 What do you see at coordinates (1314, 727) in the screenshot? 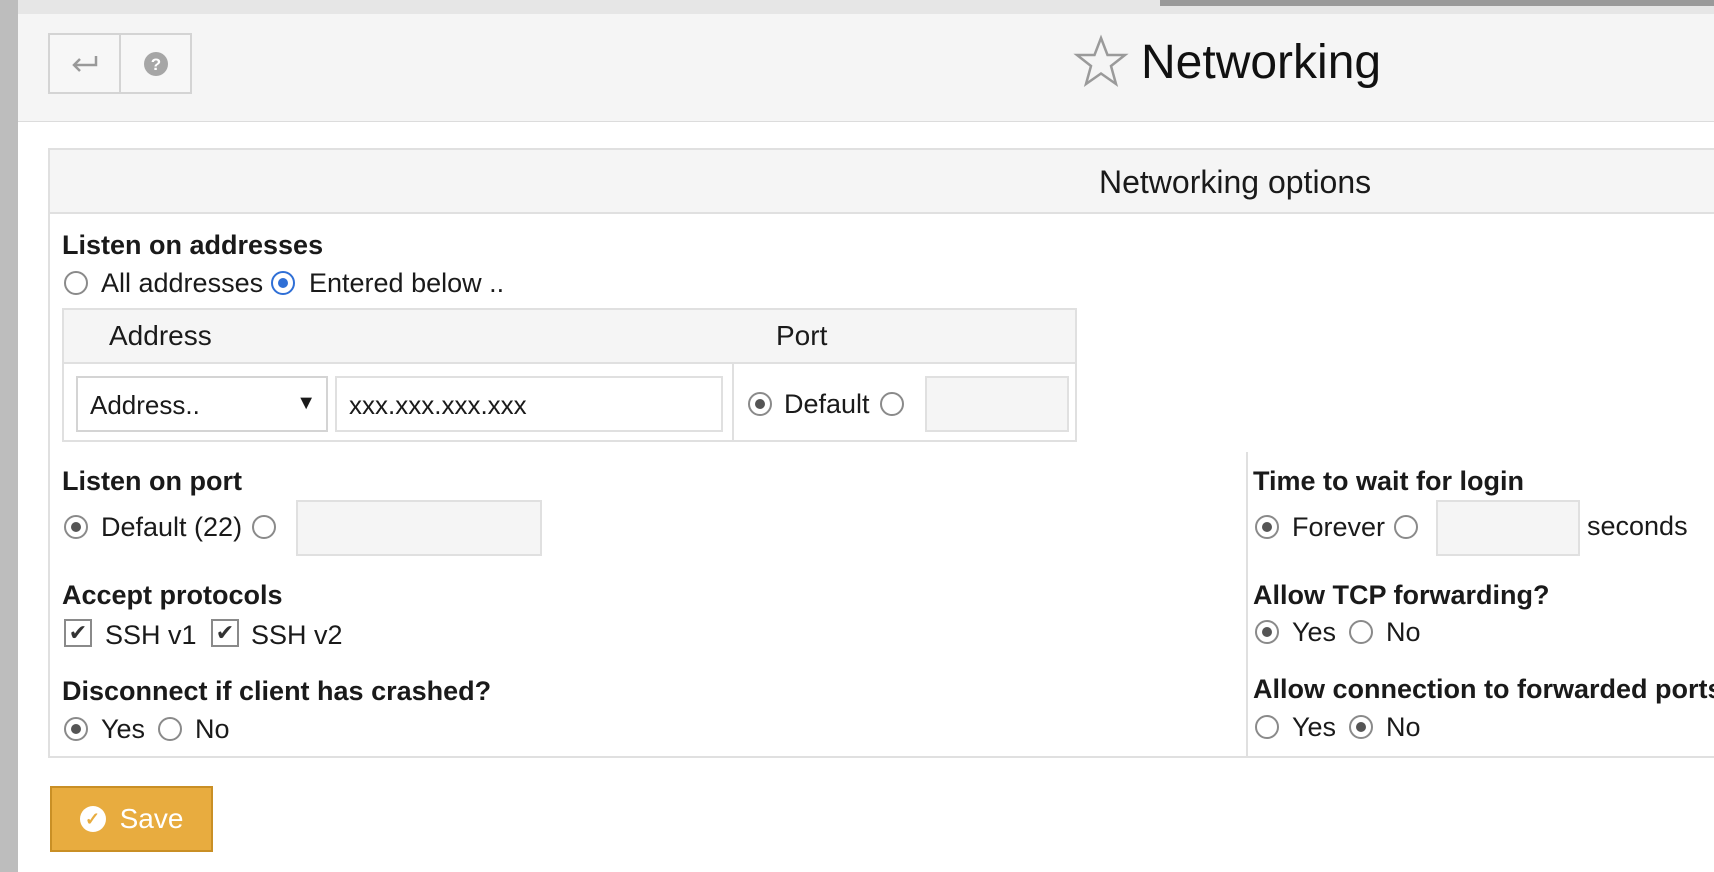
I see `forwarded-ports-yes-label: Yes` at bounding box center [1314, 727].